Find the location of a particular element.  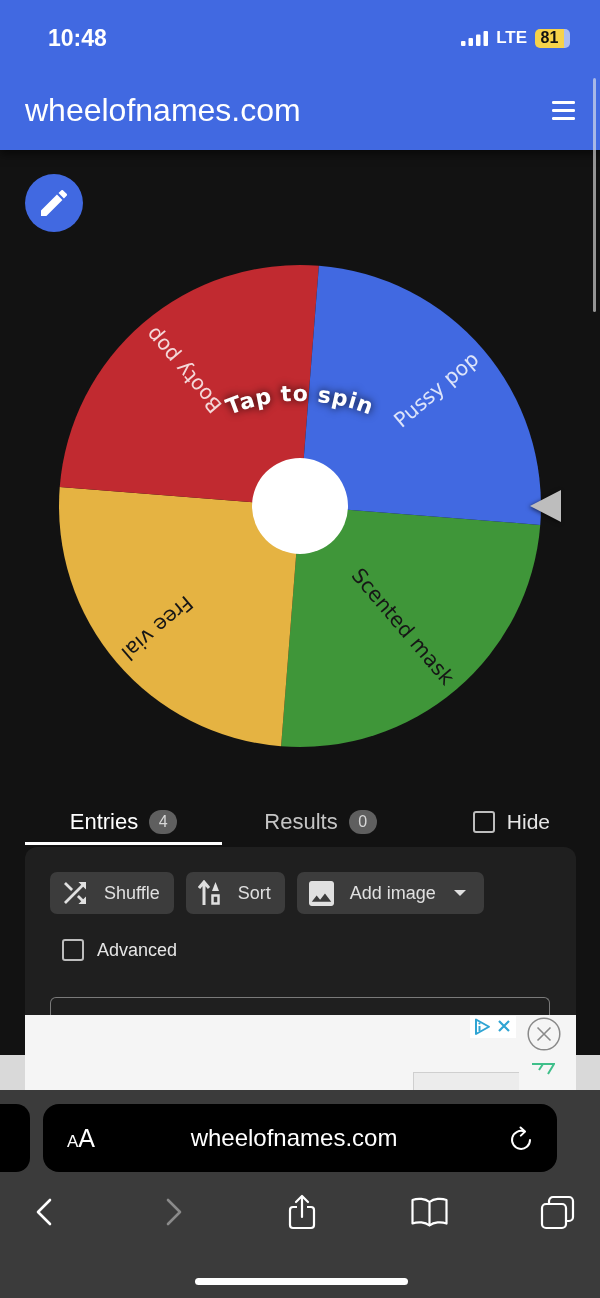

menu-icon is located at coordinates (563, 110).